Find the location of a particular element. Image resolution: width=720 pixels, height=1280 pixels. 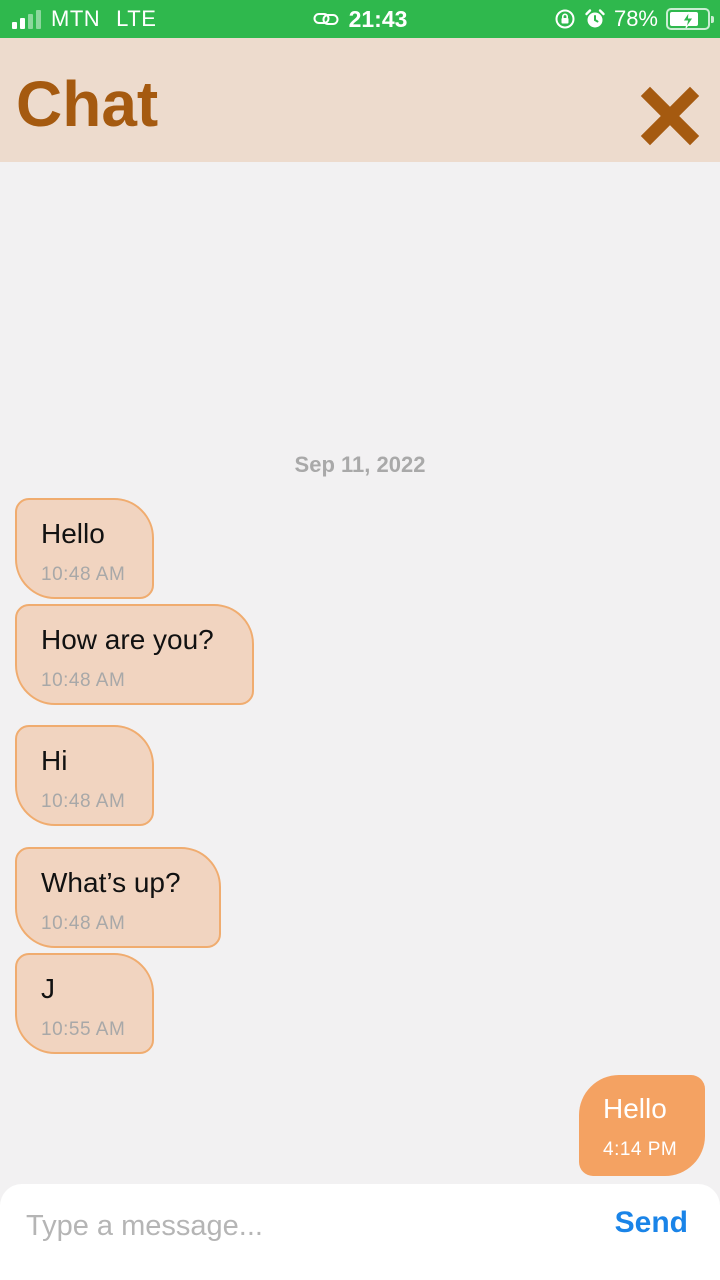

status-time: 21:43 is located at coordinates (378, 18).